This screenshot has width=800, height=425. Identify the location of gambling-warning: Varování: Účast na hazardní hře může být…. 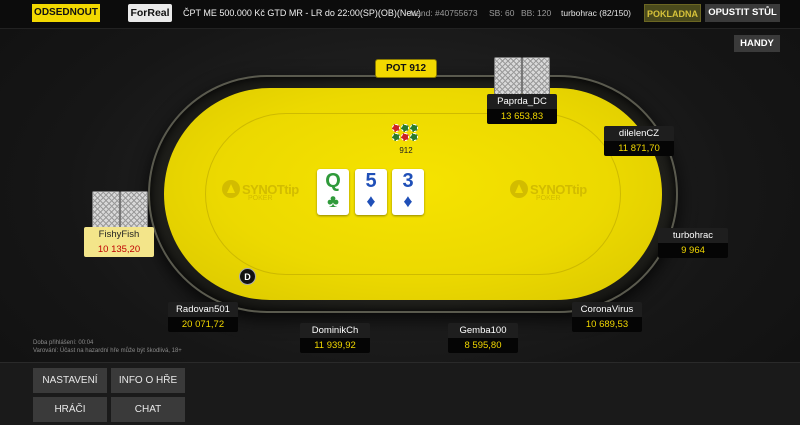
(107, 351).